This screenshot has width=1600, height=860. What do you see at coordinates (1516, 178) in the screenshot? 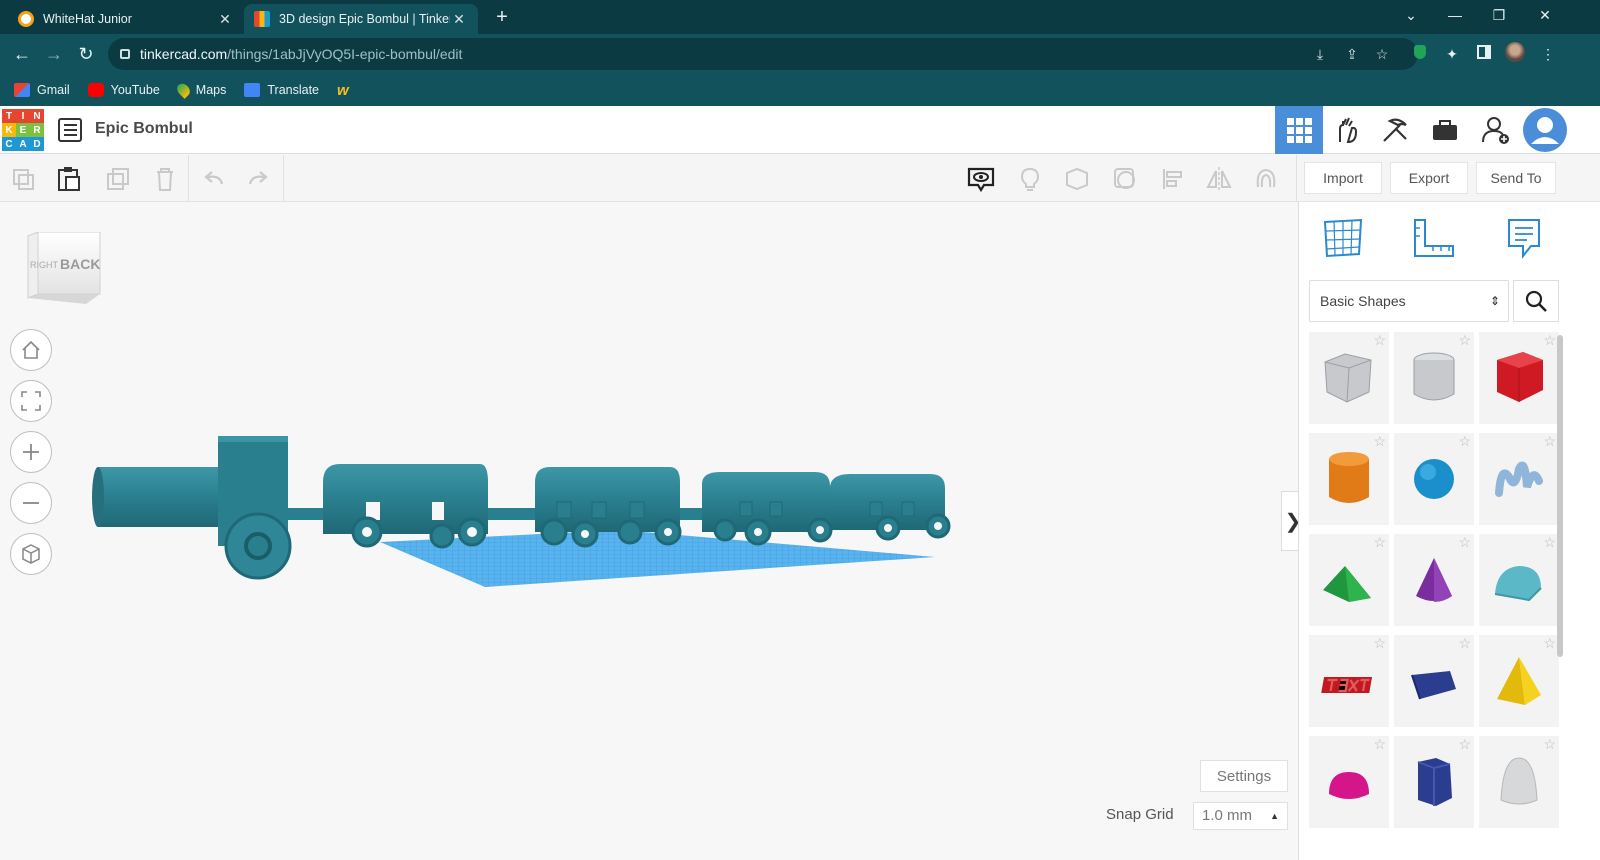
I see `send-to-button: Send To` at bounding box center [1516, 178].